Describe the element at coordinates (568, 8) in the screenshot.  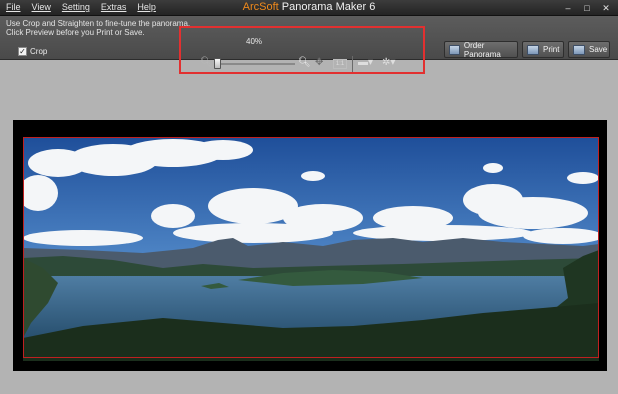
I see `minimize-button: –` at that location.